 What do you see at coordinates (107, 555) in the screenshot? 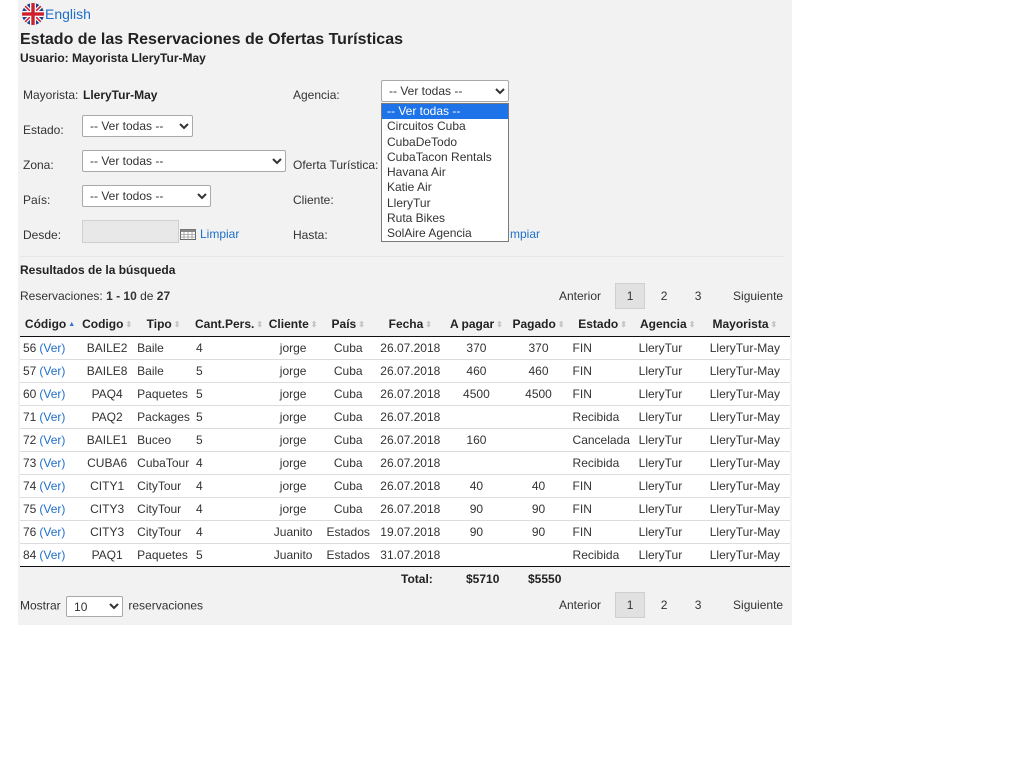
I see `cell-value: PAQ1` at bounding box center [107, 555].